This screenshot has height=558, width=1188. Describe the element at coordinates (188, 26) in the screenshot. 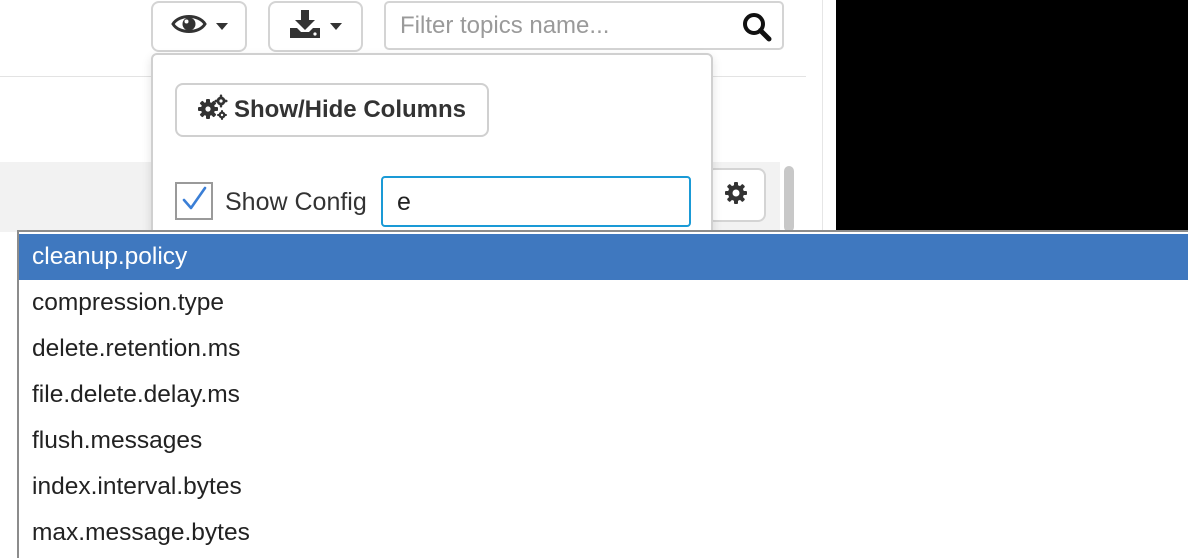

I see `eye-icon` at that location.